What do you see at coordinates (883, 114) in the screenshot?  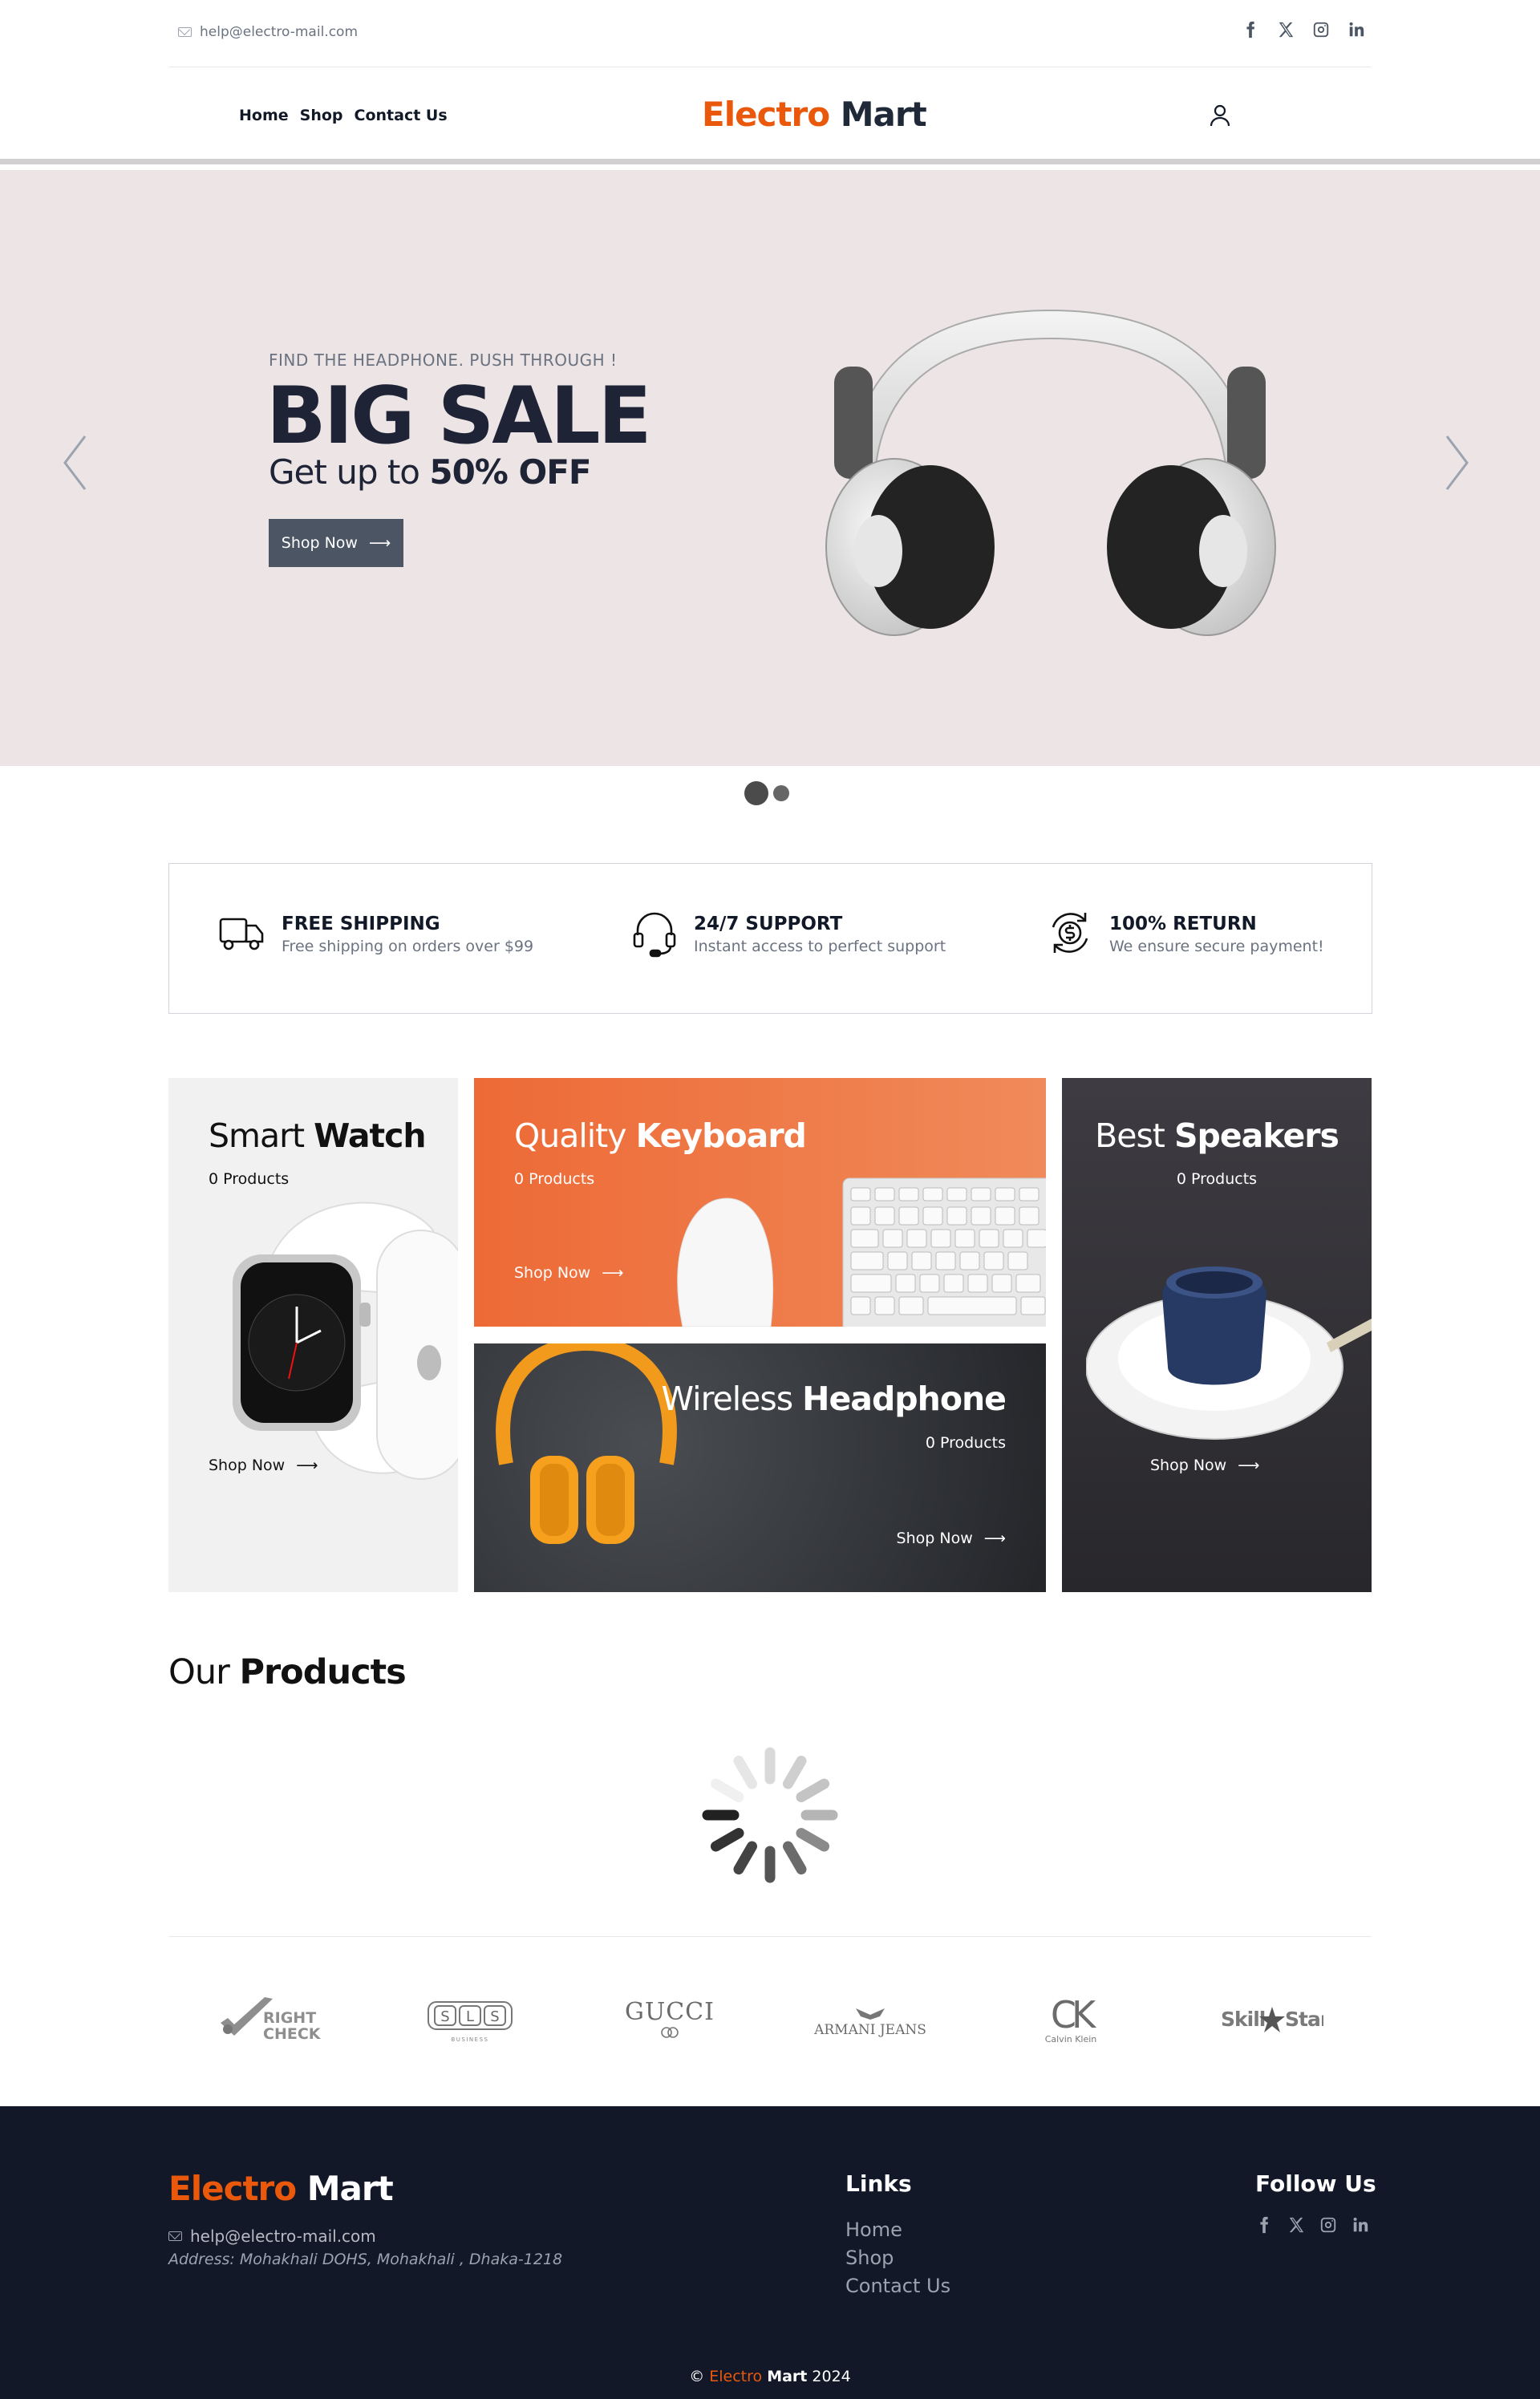 I see `logo-part2: Mart` at bounding box center [883, 114].